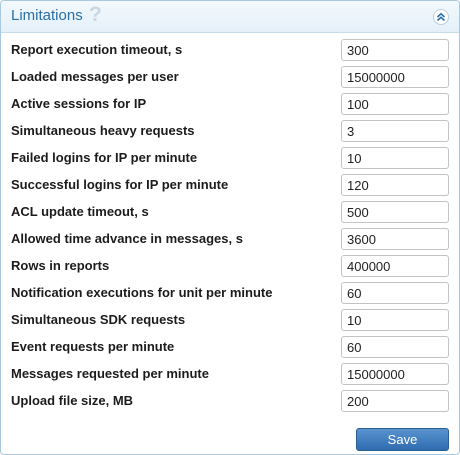 The width and height of the screenshot is (460, 455). What do you see at coordinates (47, 15) in the screenshot?
I see `panel-title: Limitations` at bounding box center [47, 15].